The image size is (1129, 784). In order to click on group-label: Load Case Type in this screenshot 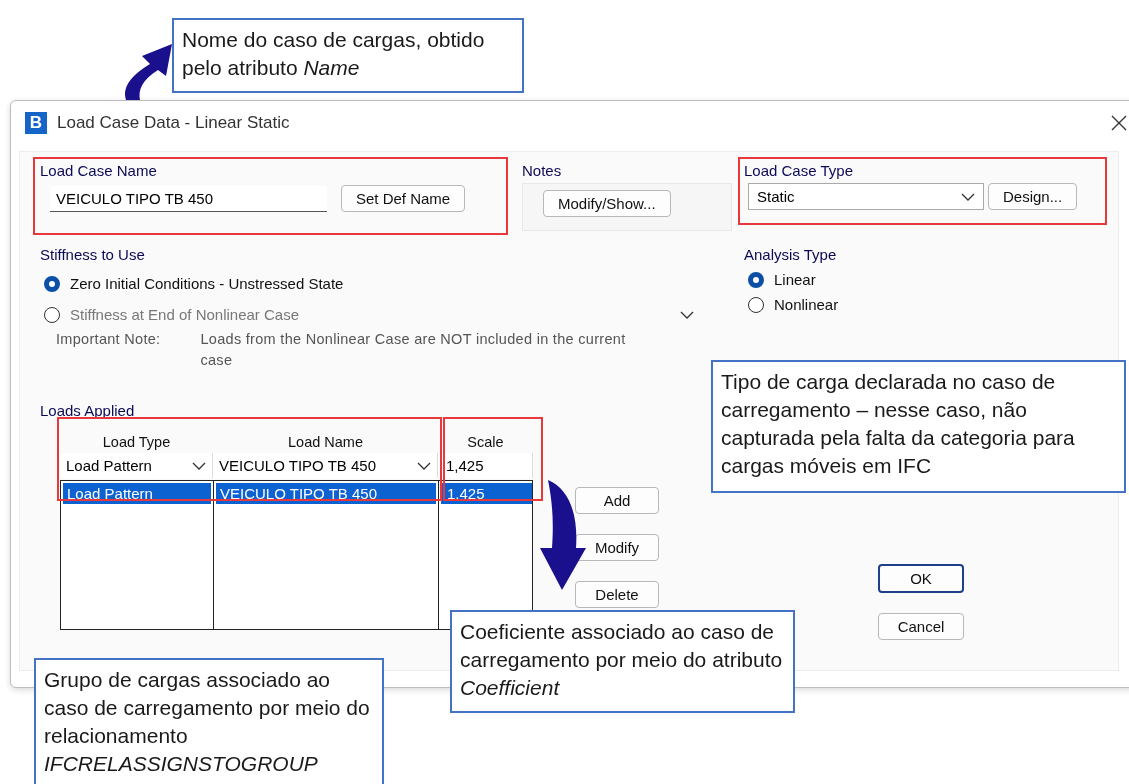, I will do `click(799, 170)`.